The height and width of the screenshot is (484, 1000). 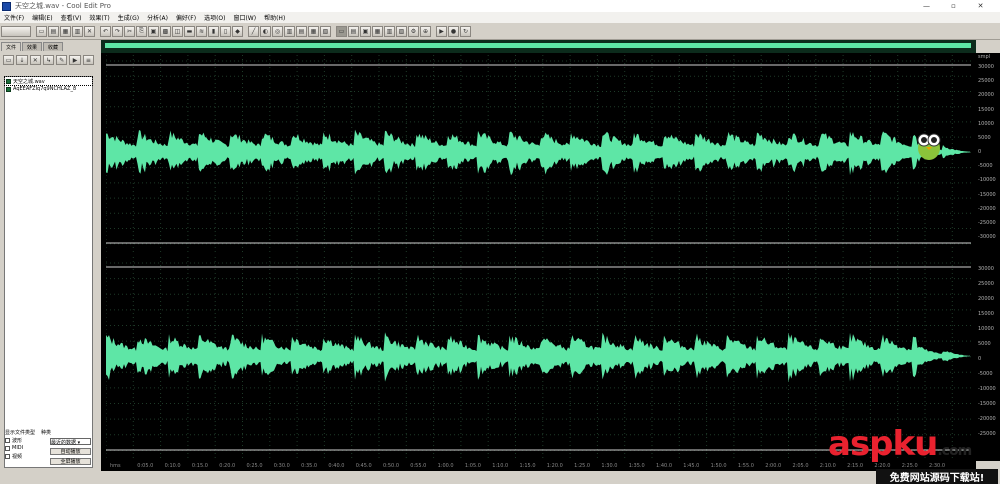 I want to click on ruler-label: -20000, so click(x=987, y=208).